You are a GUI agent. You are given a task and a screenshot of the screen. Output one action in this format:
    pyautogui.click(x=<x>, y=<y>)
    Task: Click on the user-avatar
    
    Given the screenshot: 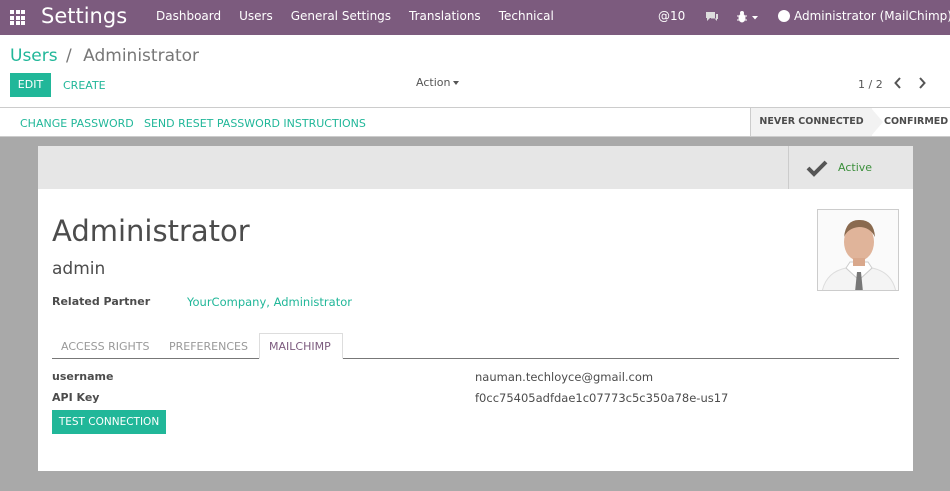 What is the action you would take?
    pyautogui.click(x=784, y=16)
    